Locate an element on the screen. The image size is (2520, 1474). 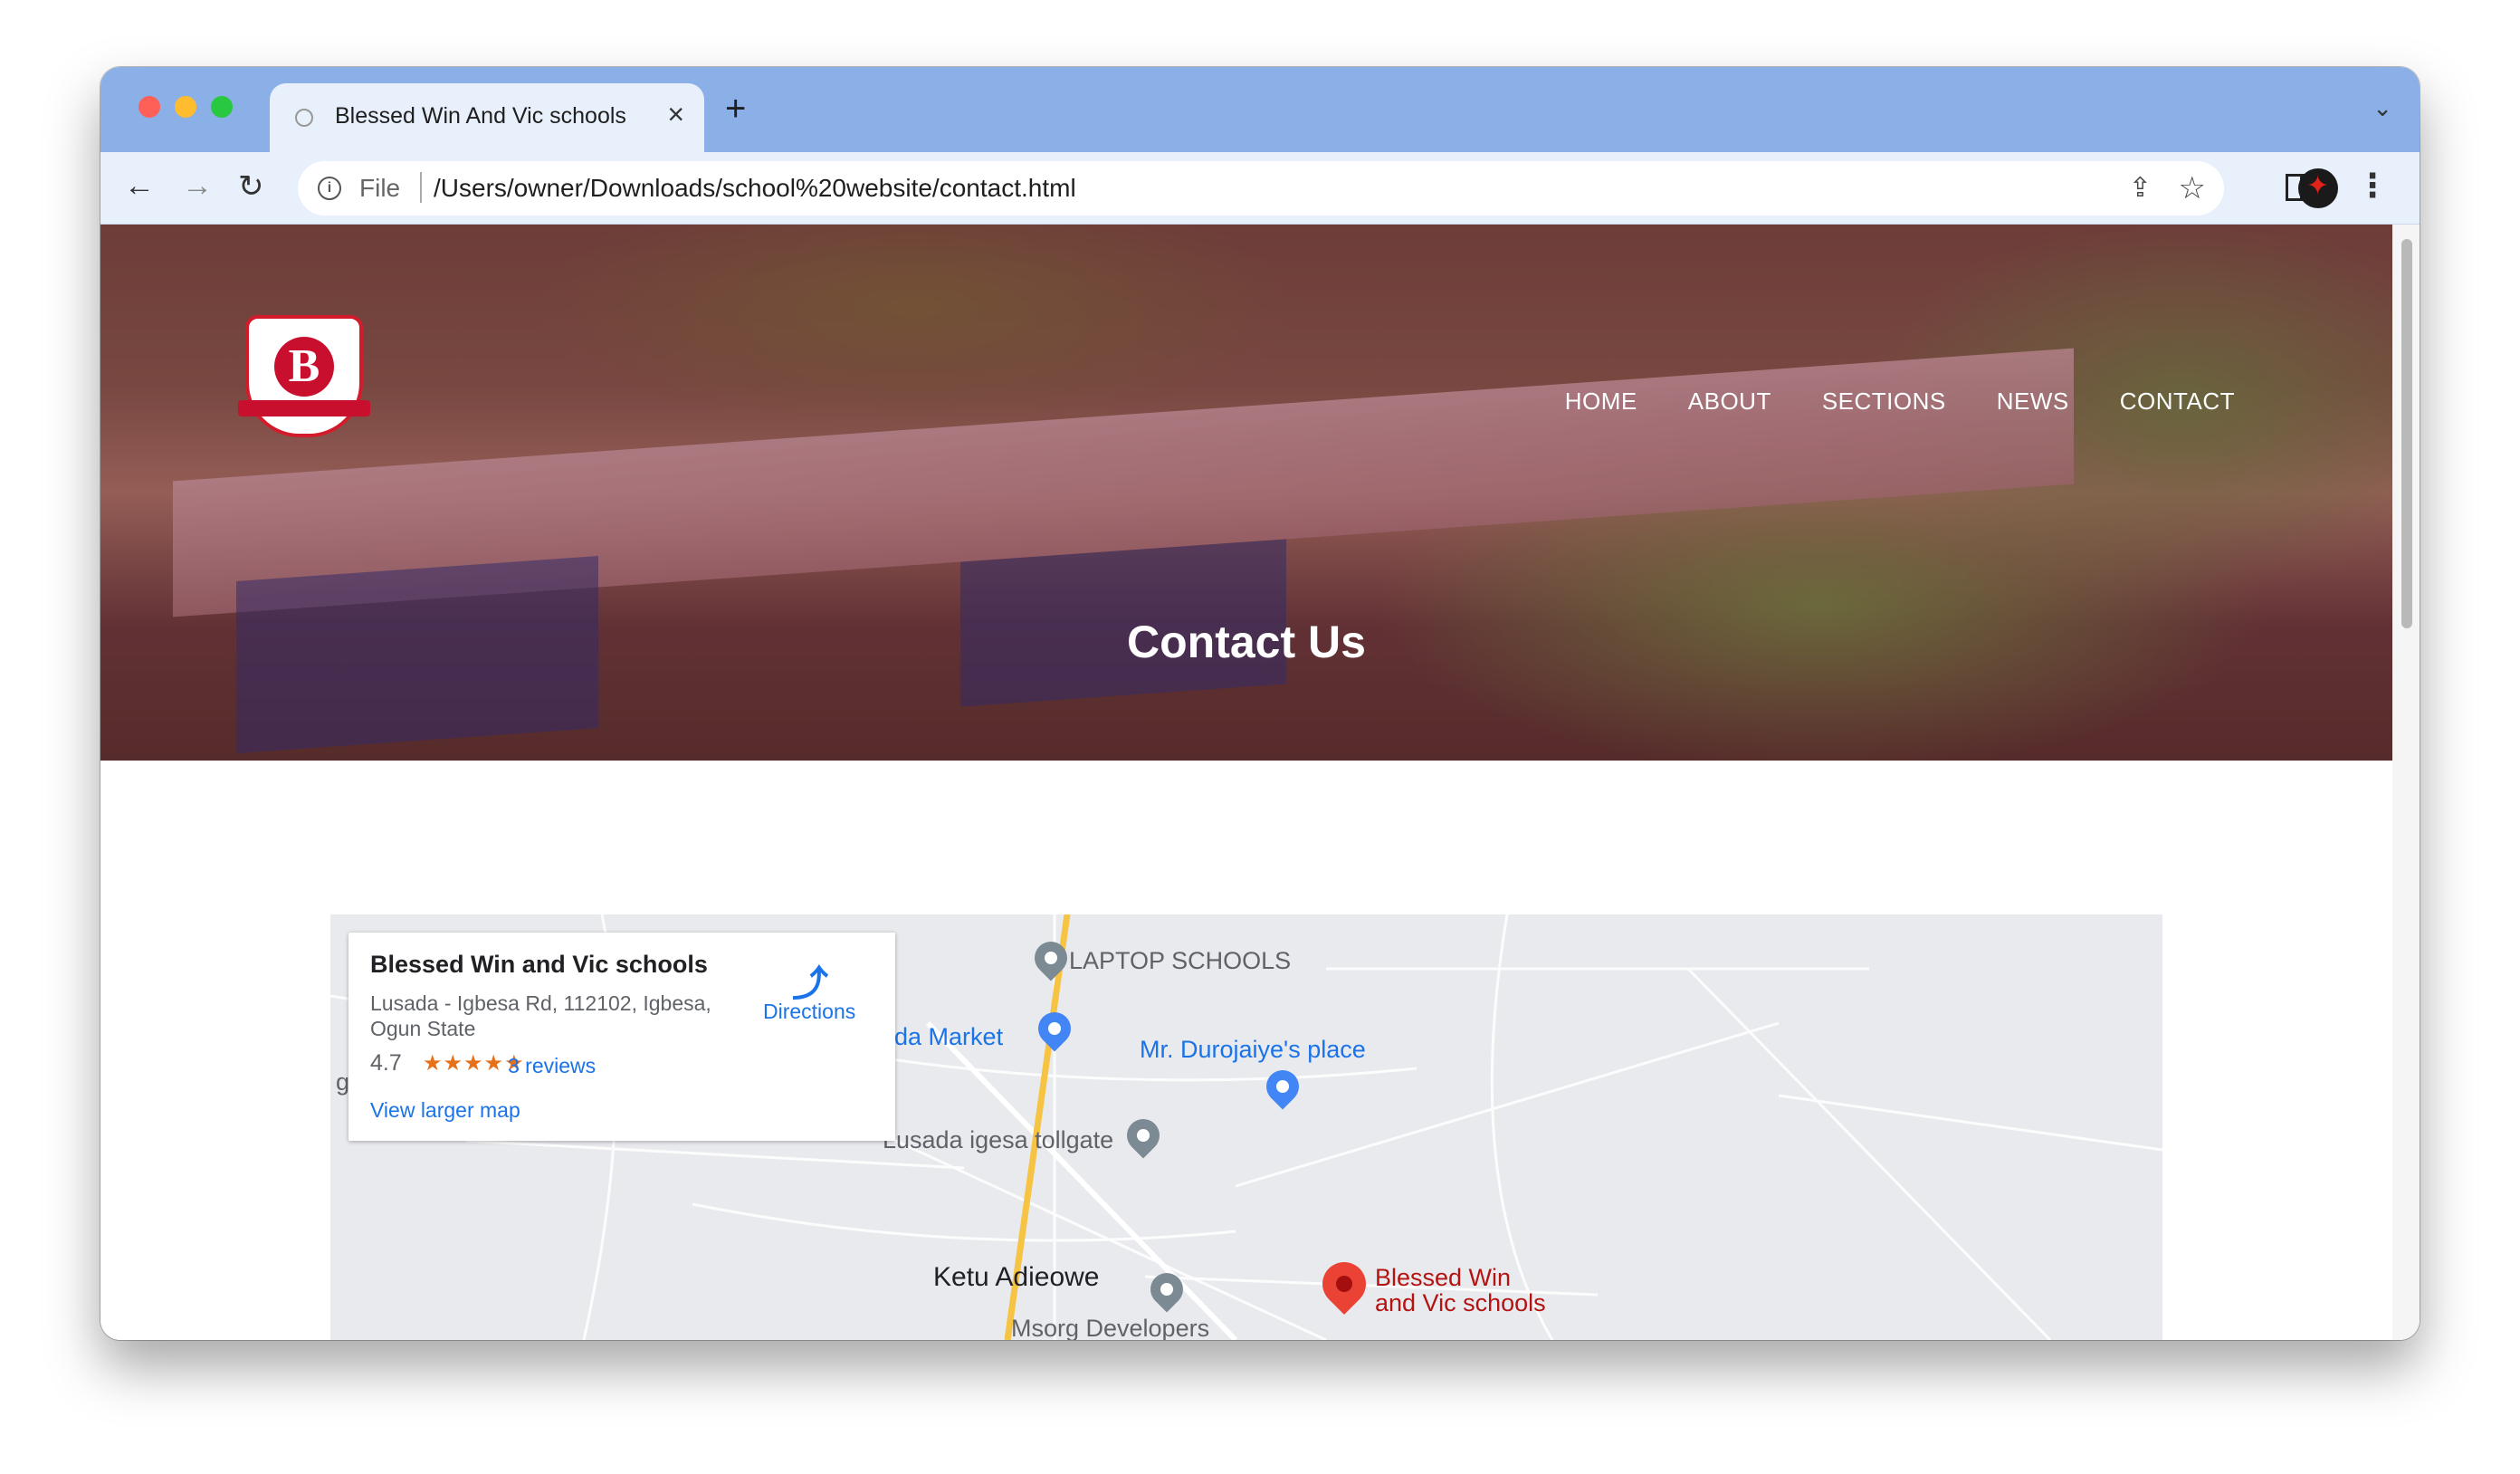
nav-sections: SECTIONS is located at coordinates (1884, 402).